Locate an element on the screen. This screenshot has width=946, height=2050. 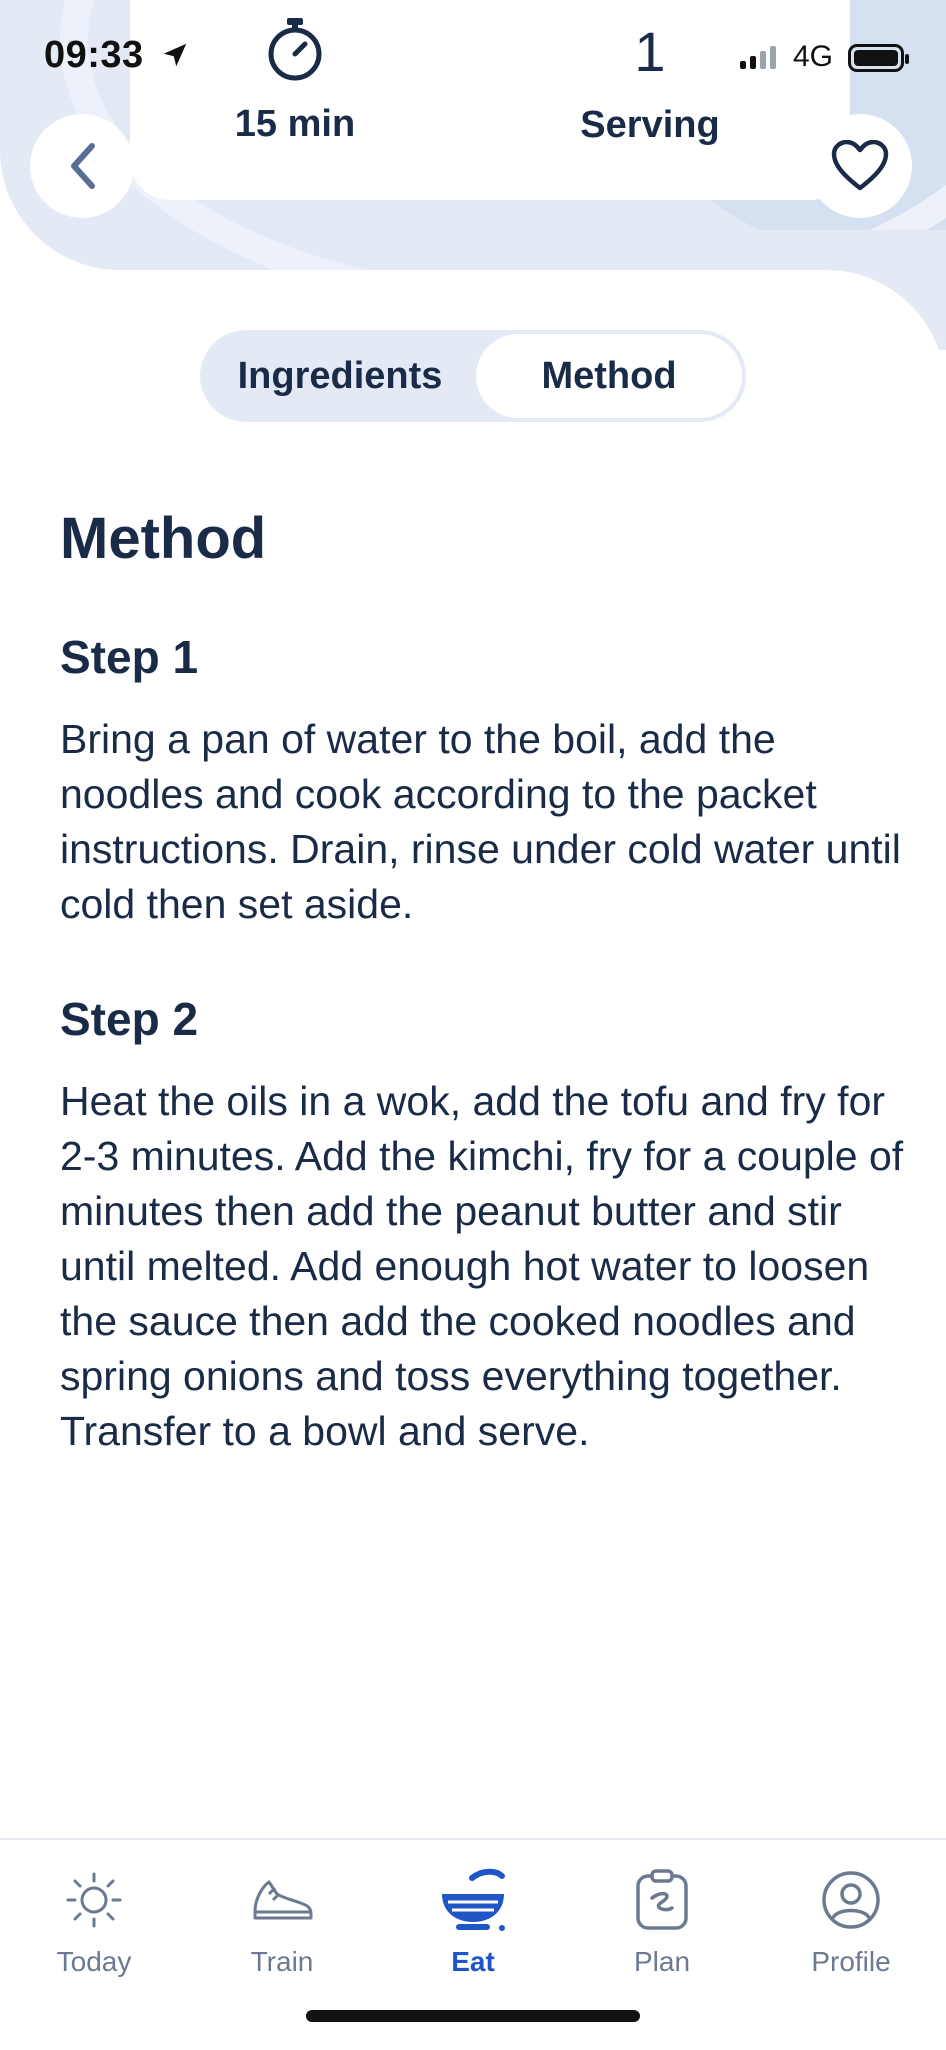
battery-icon is located at coordinates (878, 58).